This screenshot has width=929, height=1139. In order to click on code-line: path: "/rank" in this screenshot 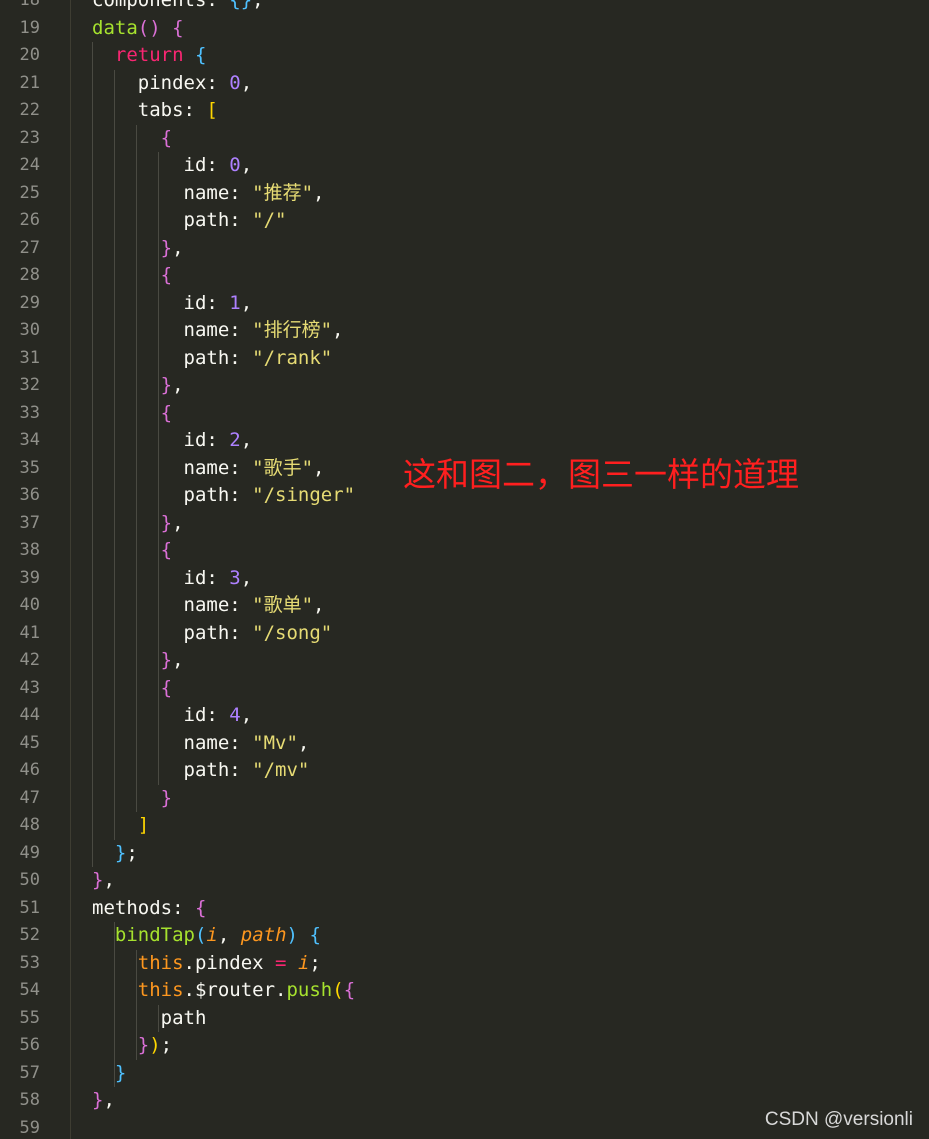, I will do `click(212, 359)`.